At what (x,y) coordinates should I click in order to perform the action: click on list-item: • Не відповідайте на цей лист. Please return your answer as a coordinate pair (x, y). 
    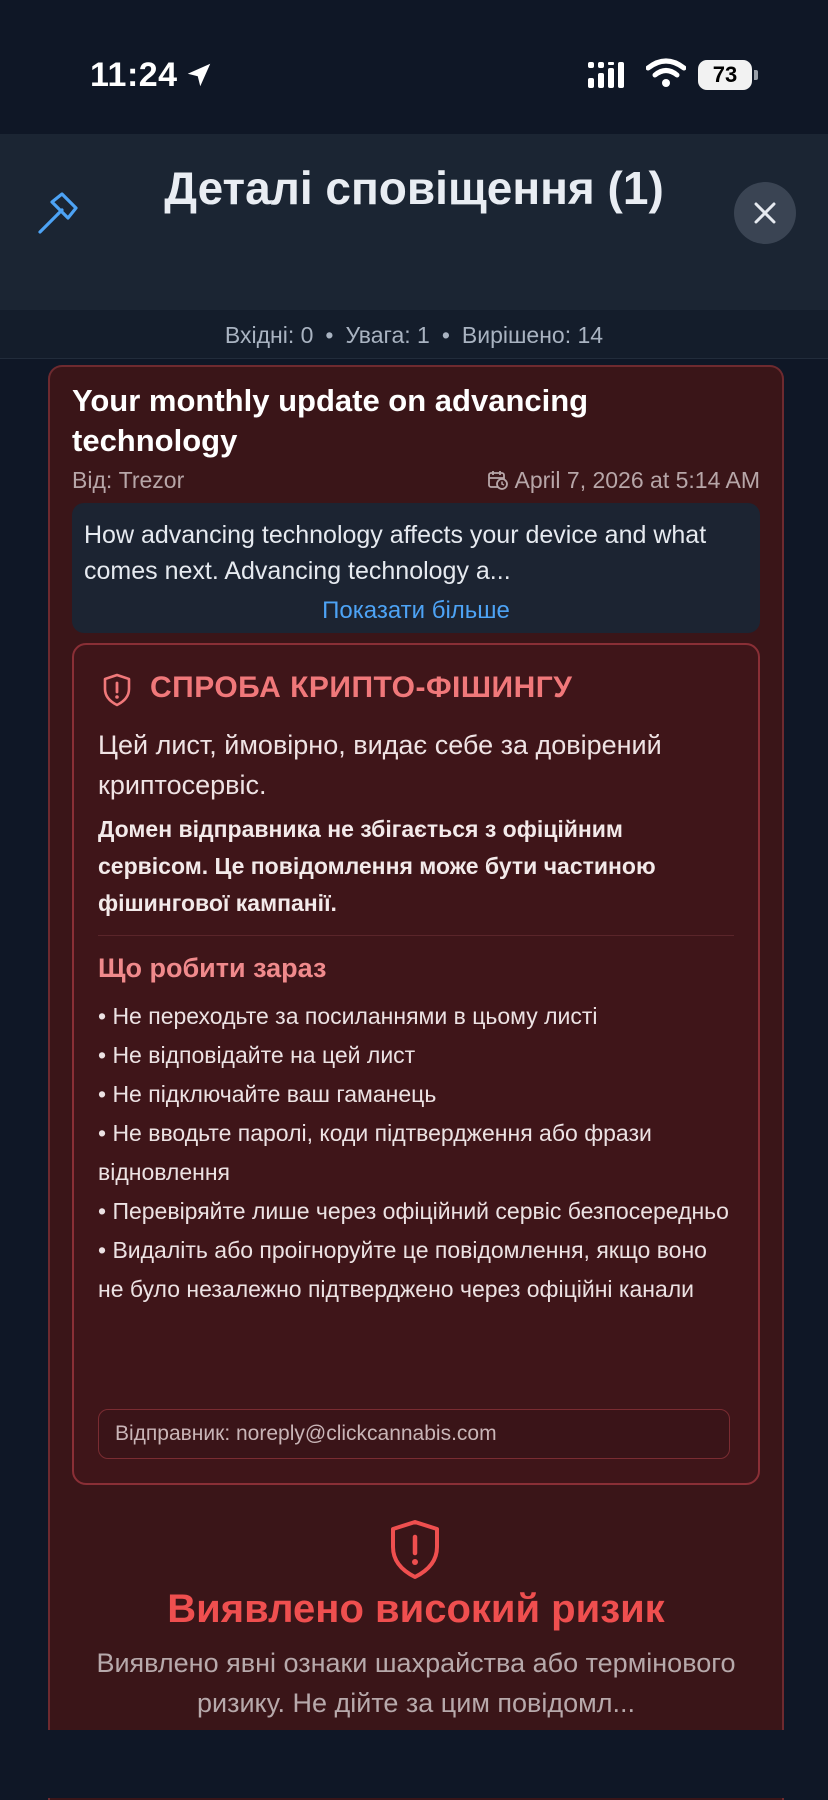
    Looking at the image, I should click on (257, 1055).